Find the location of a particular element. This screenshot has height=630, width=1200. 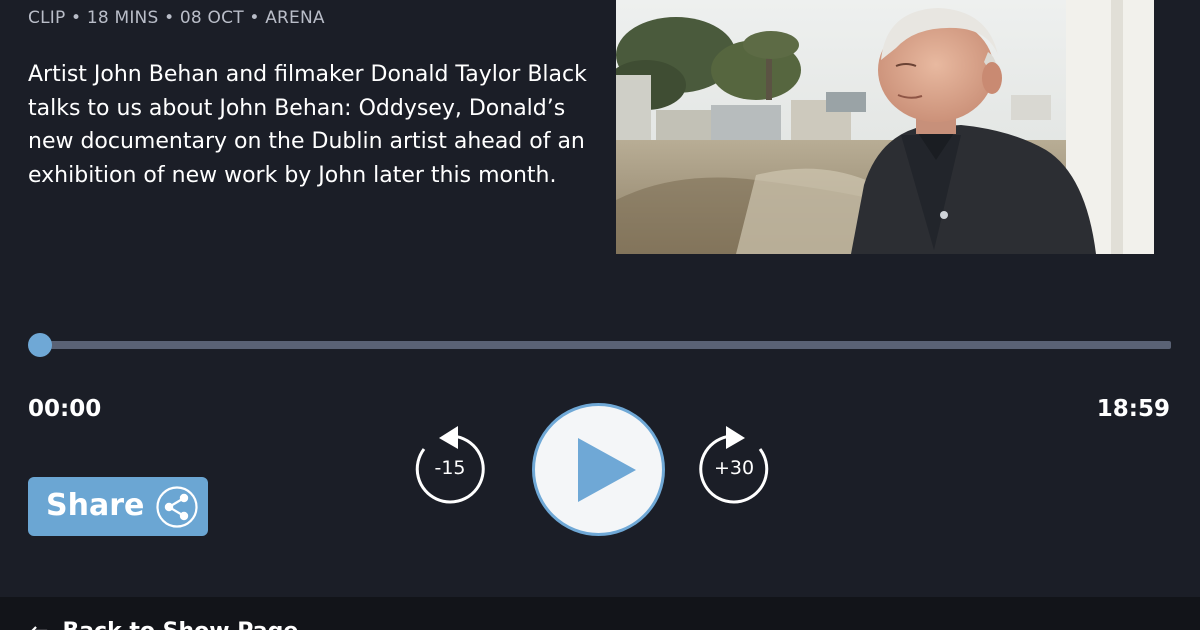

play-icon is located at coordinates (607, 470).